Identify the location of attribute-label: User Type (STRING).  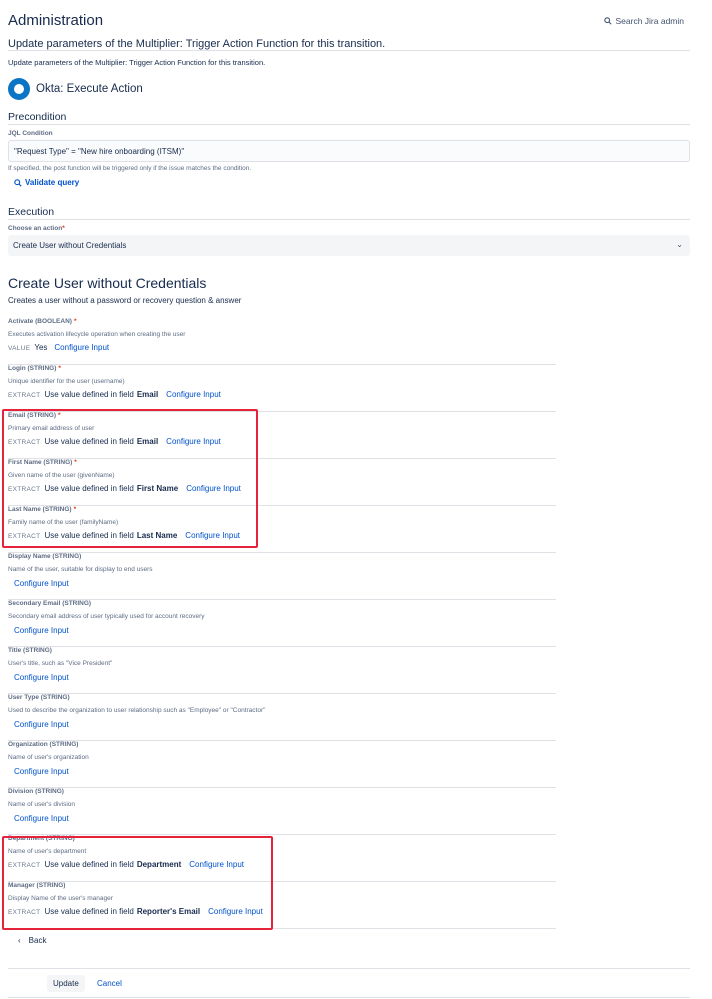
(39, 697).